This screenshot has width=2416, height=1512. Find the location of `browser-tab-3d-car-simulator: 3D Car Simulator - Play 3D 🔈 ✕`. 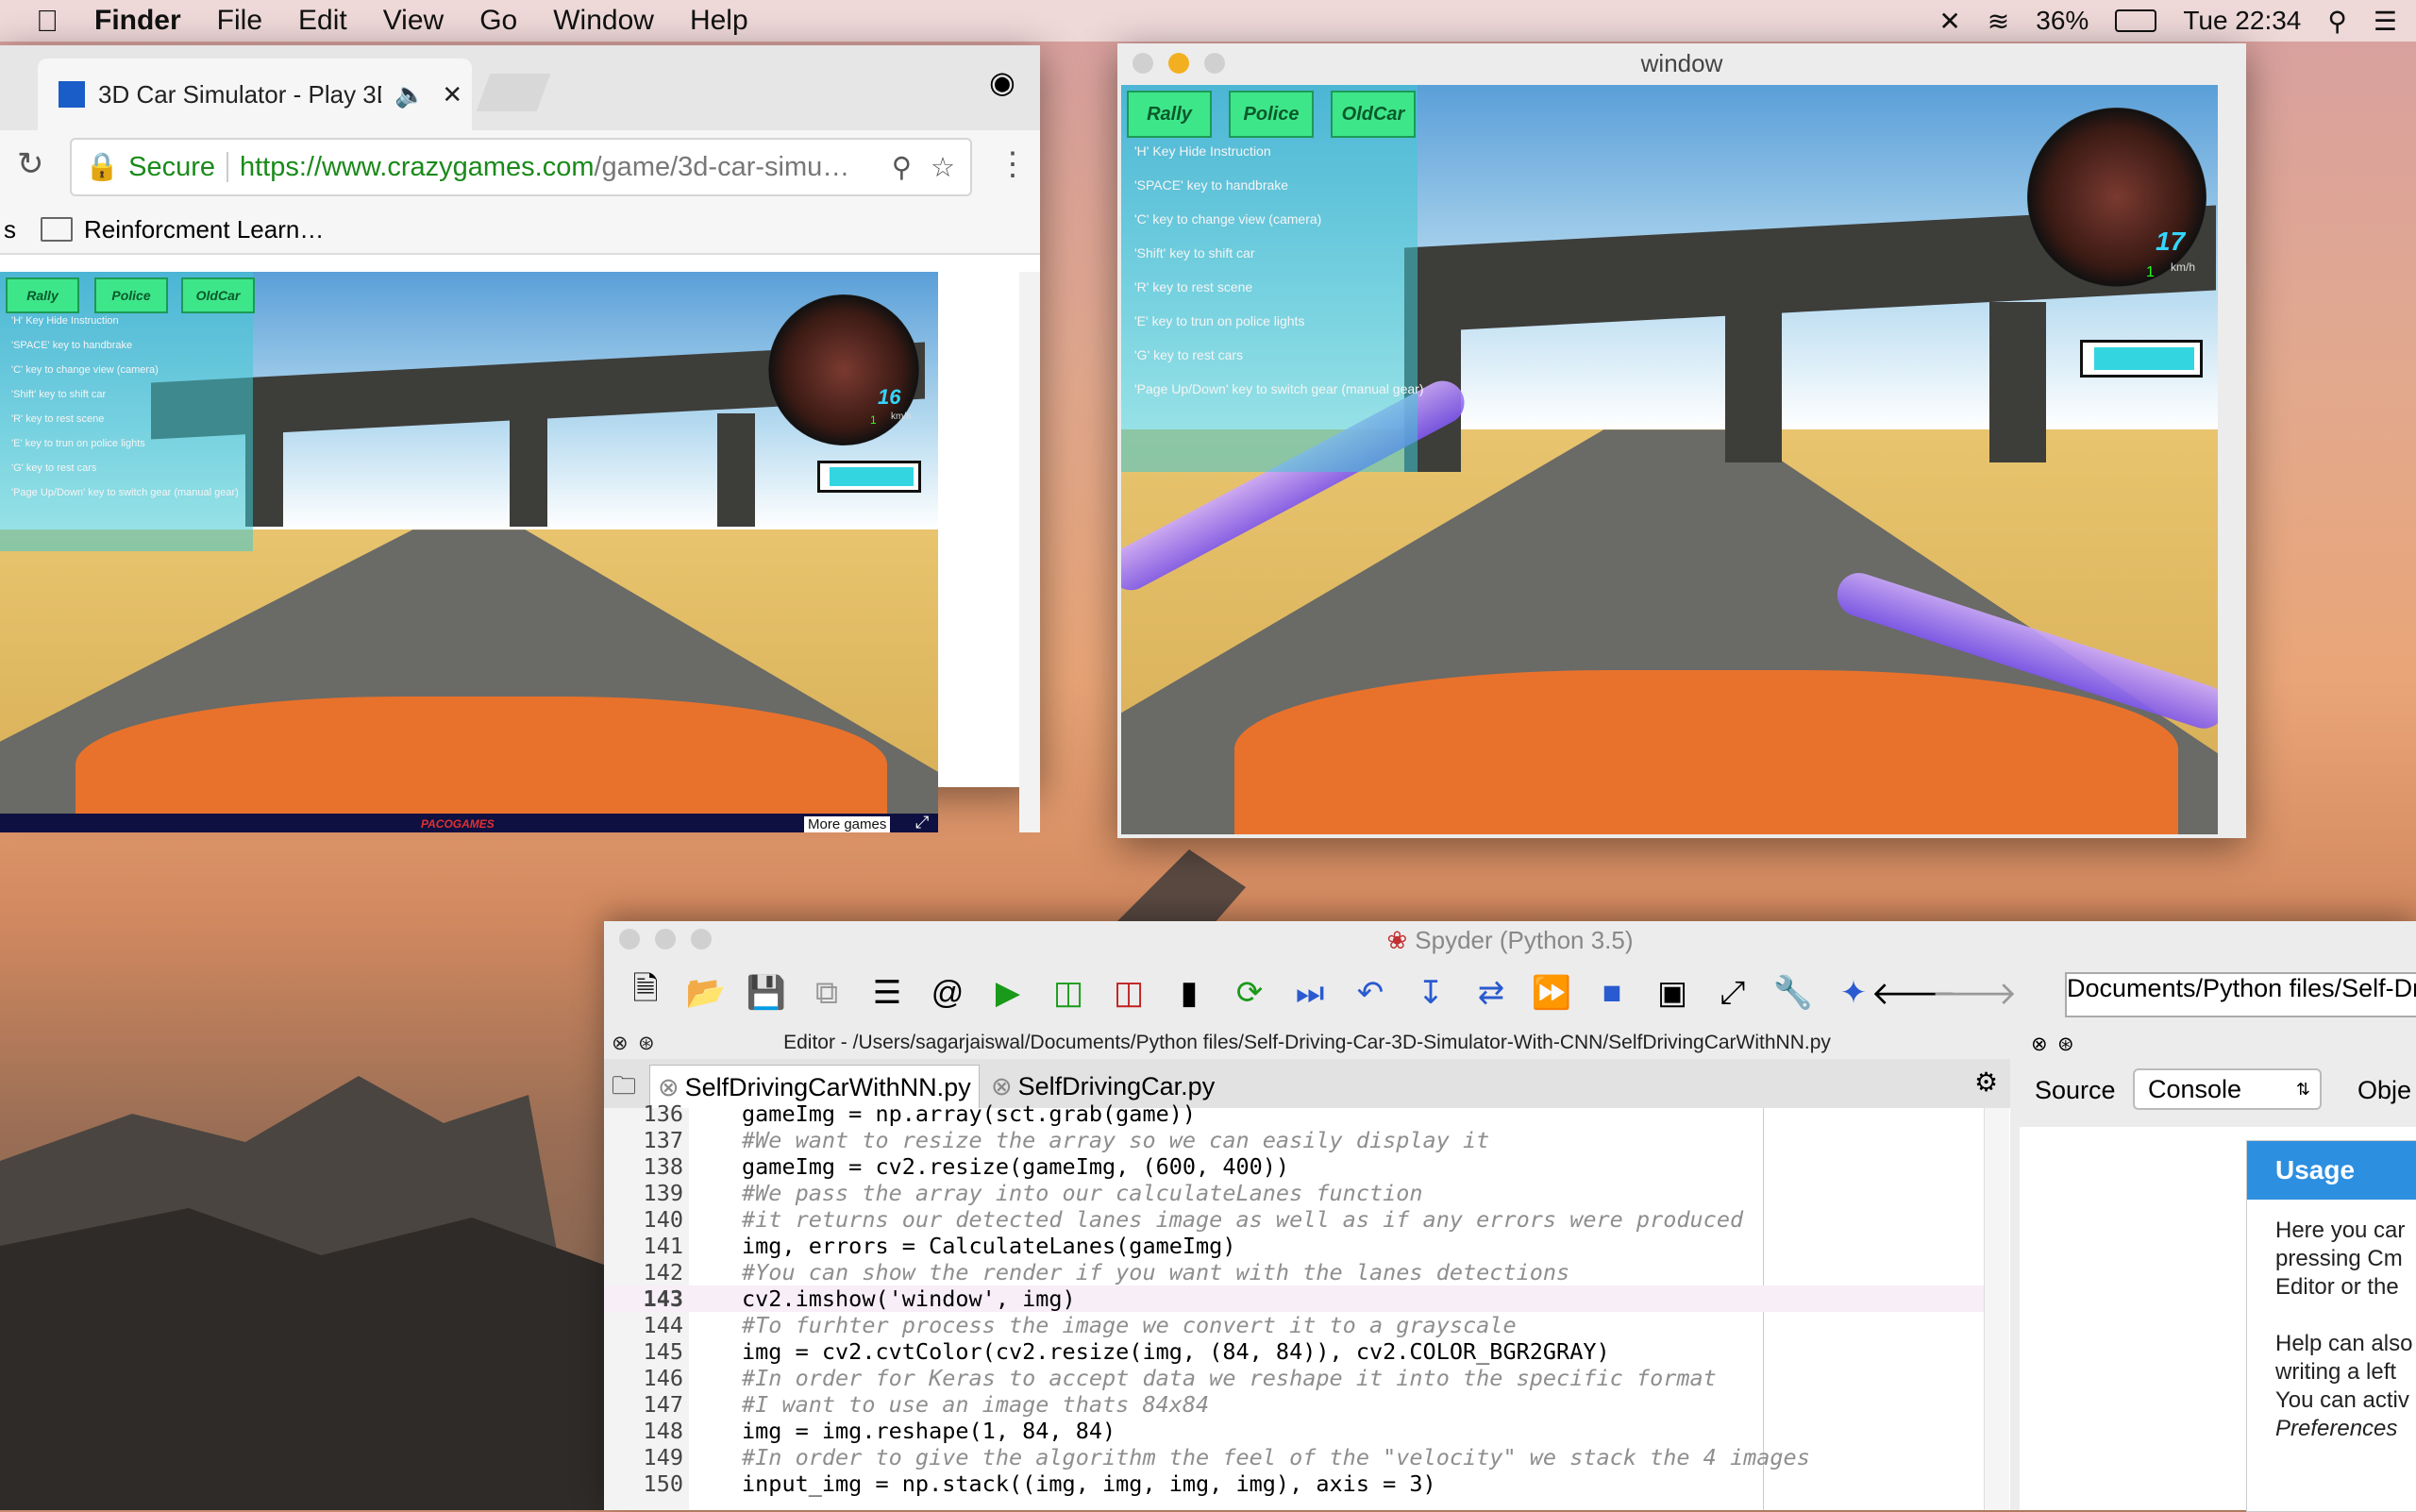

browser-tab-3d-car-simulator: 3D Car Simulator - Play 3D 🔈 ✕ is located at coordinates (255, 94).